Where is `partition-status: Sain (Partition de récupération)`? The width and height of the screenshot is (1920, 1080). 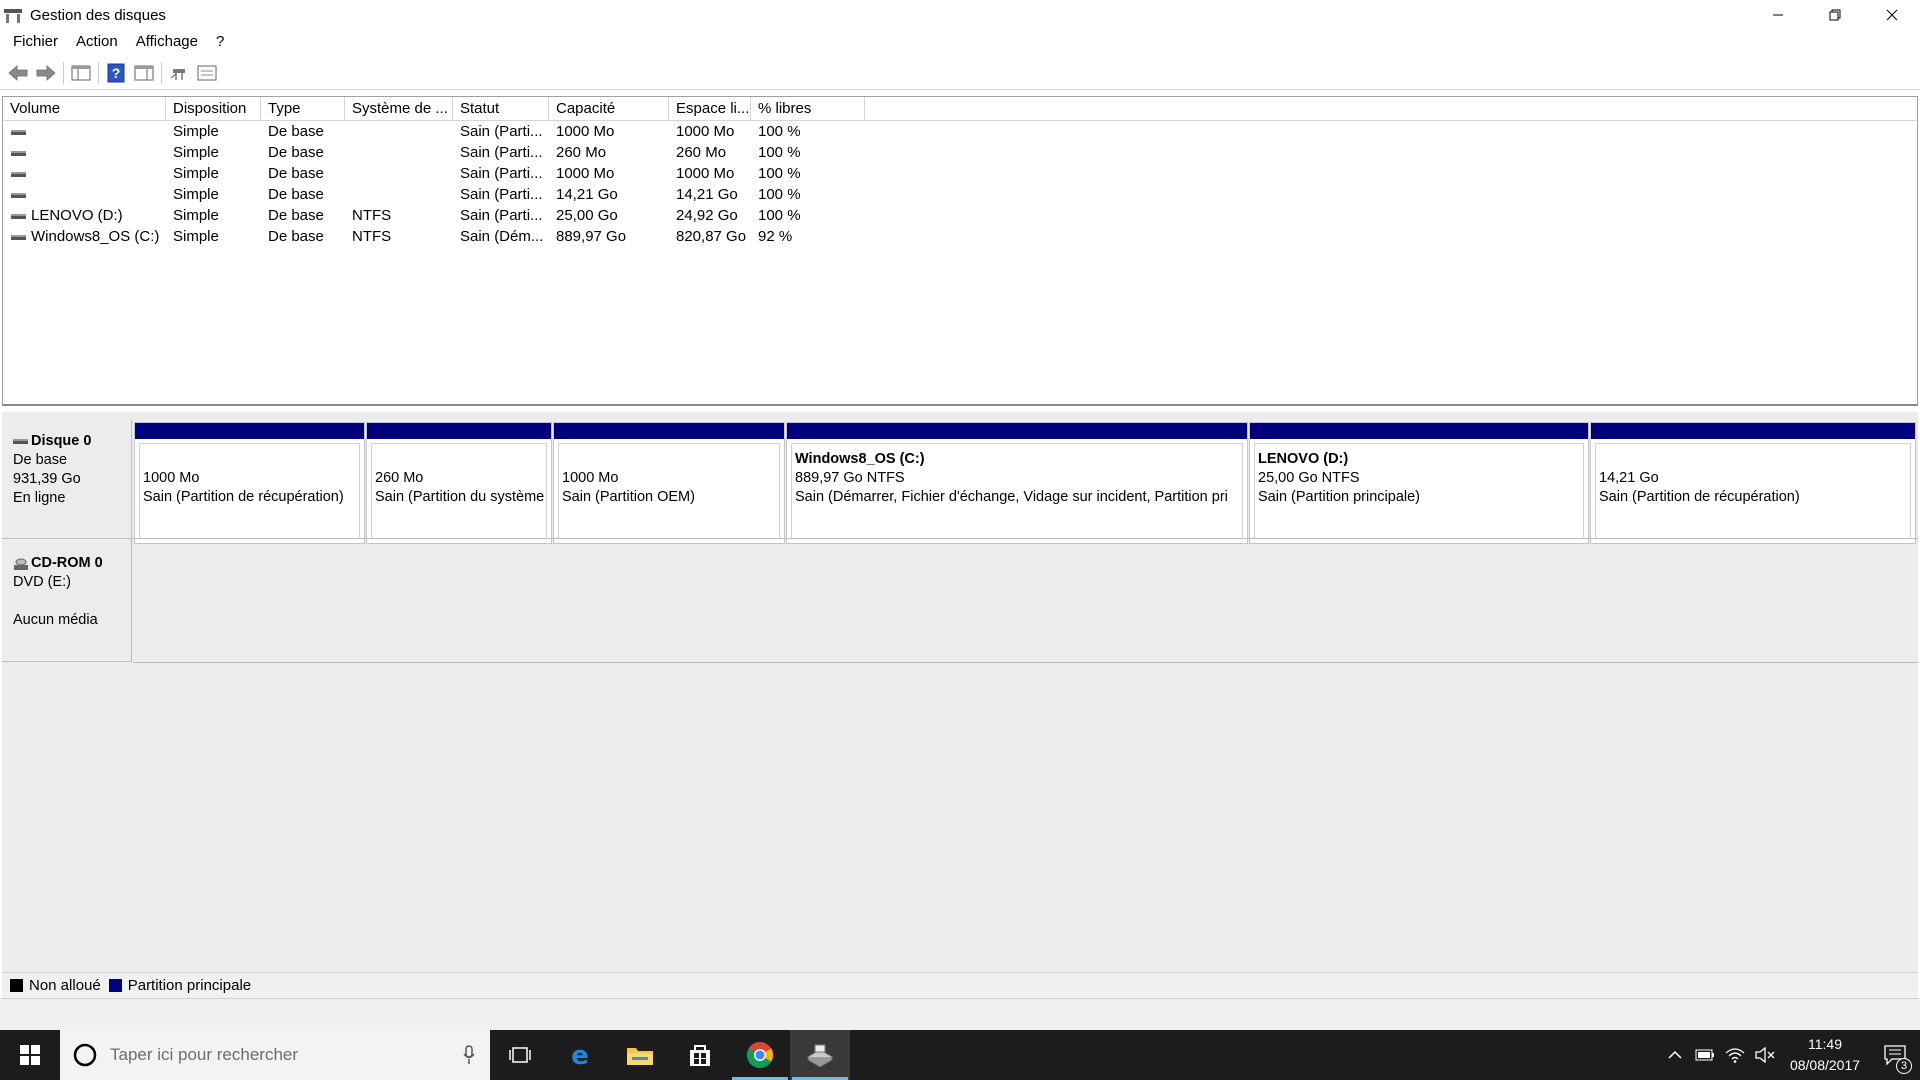
partition-status: Sain (Partition de récupération) is located at coordinates (243, 497).